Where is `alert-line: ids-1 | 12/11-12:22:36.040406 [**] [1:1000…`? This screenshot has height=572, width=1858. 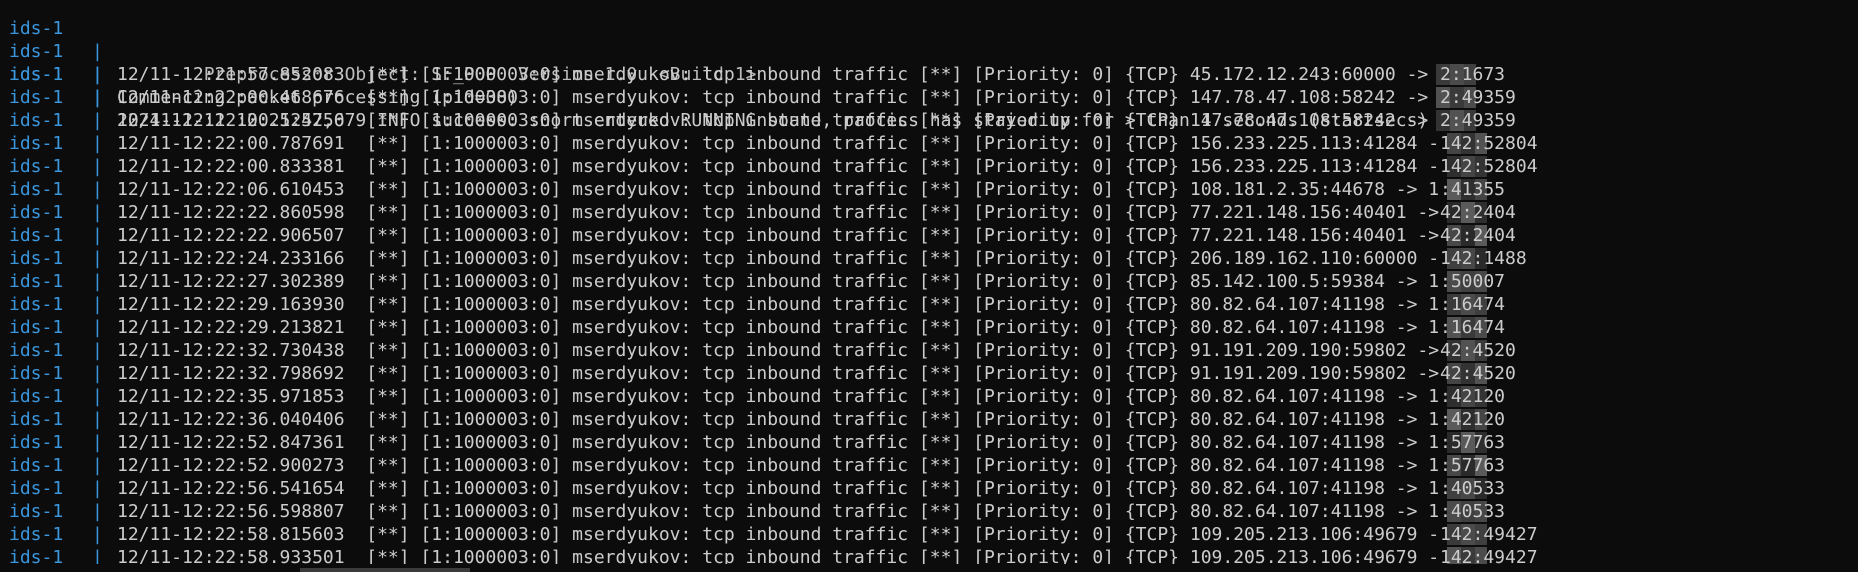 alert-line: ids-1 | 12/11-12:22:36.040406 [**] [1:1000… is located at coordinates (929, 419).